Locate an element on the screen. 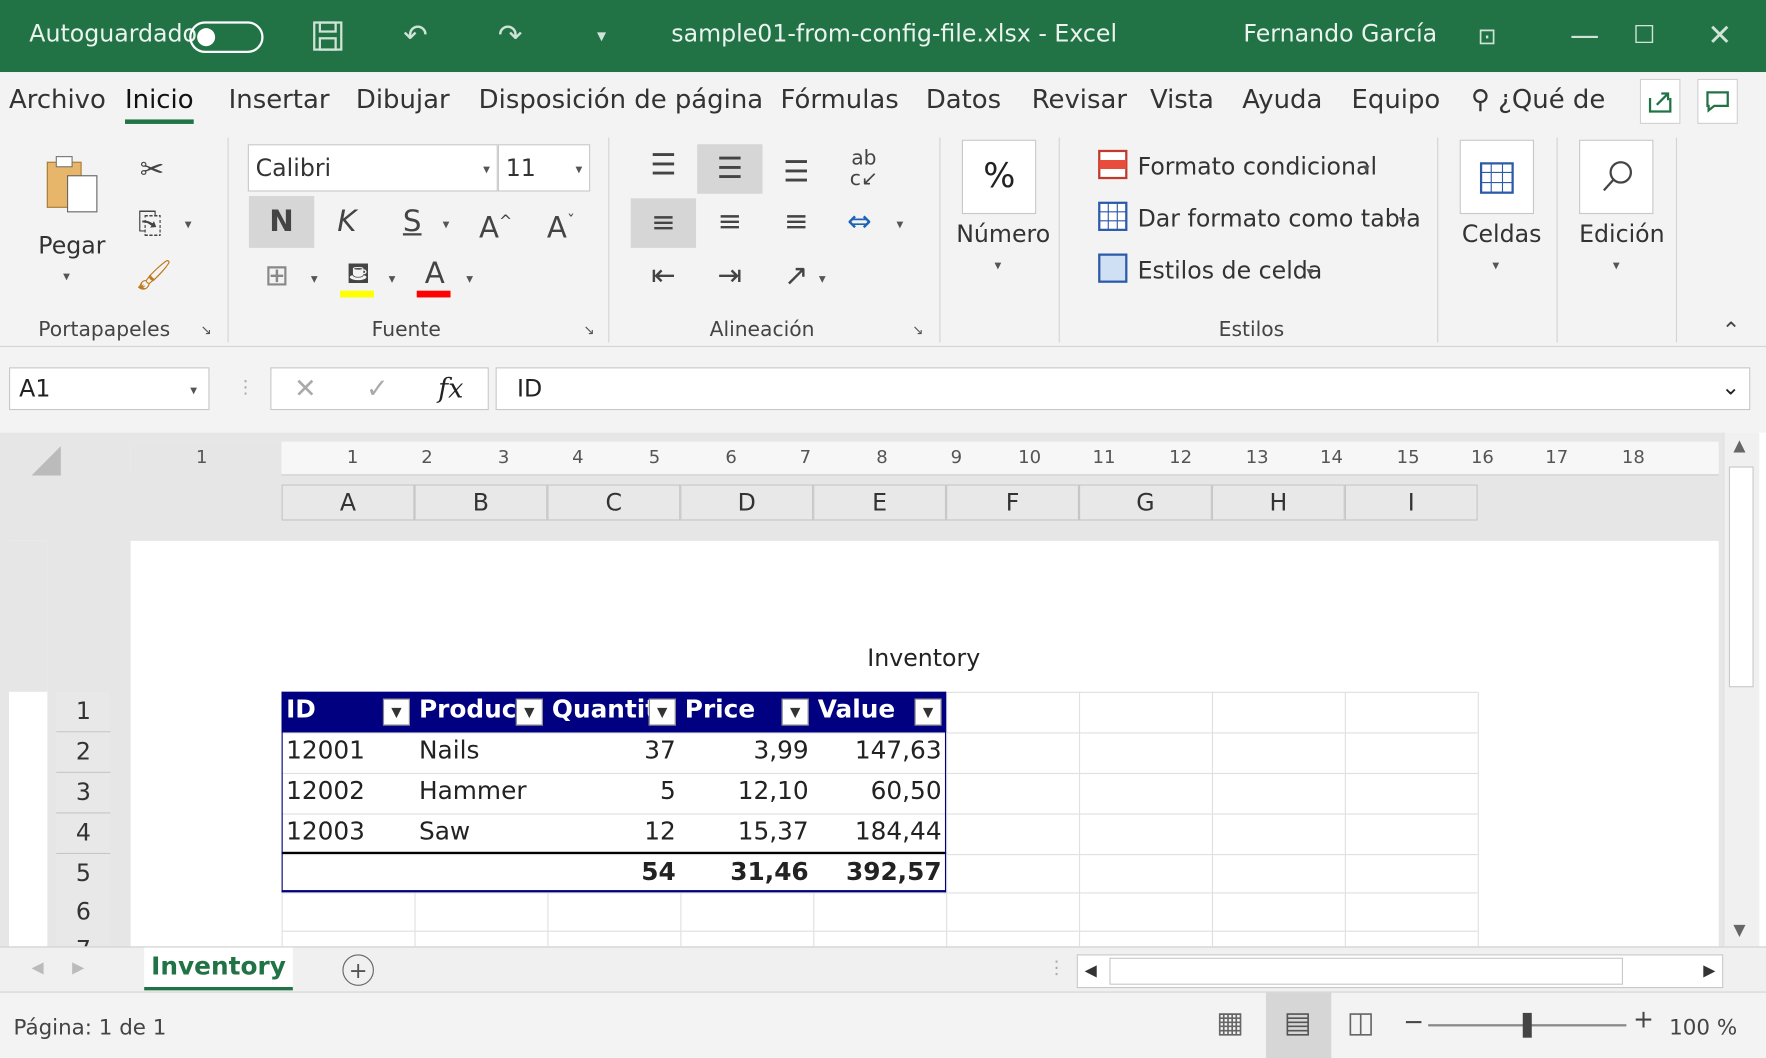 The image size is (1766, 1058). tab-archivo: Archivo is located at coordinates (57, 100).